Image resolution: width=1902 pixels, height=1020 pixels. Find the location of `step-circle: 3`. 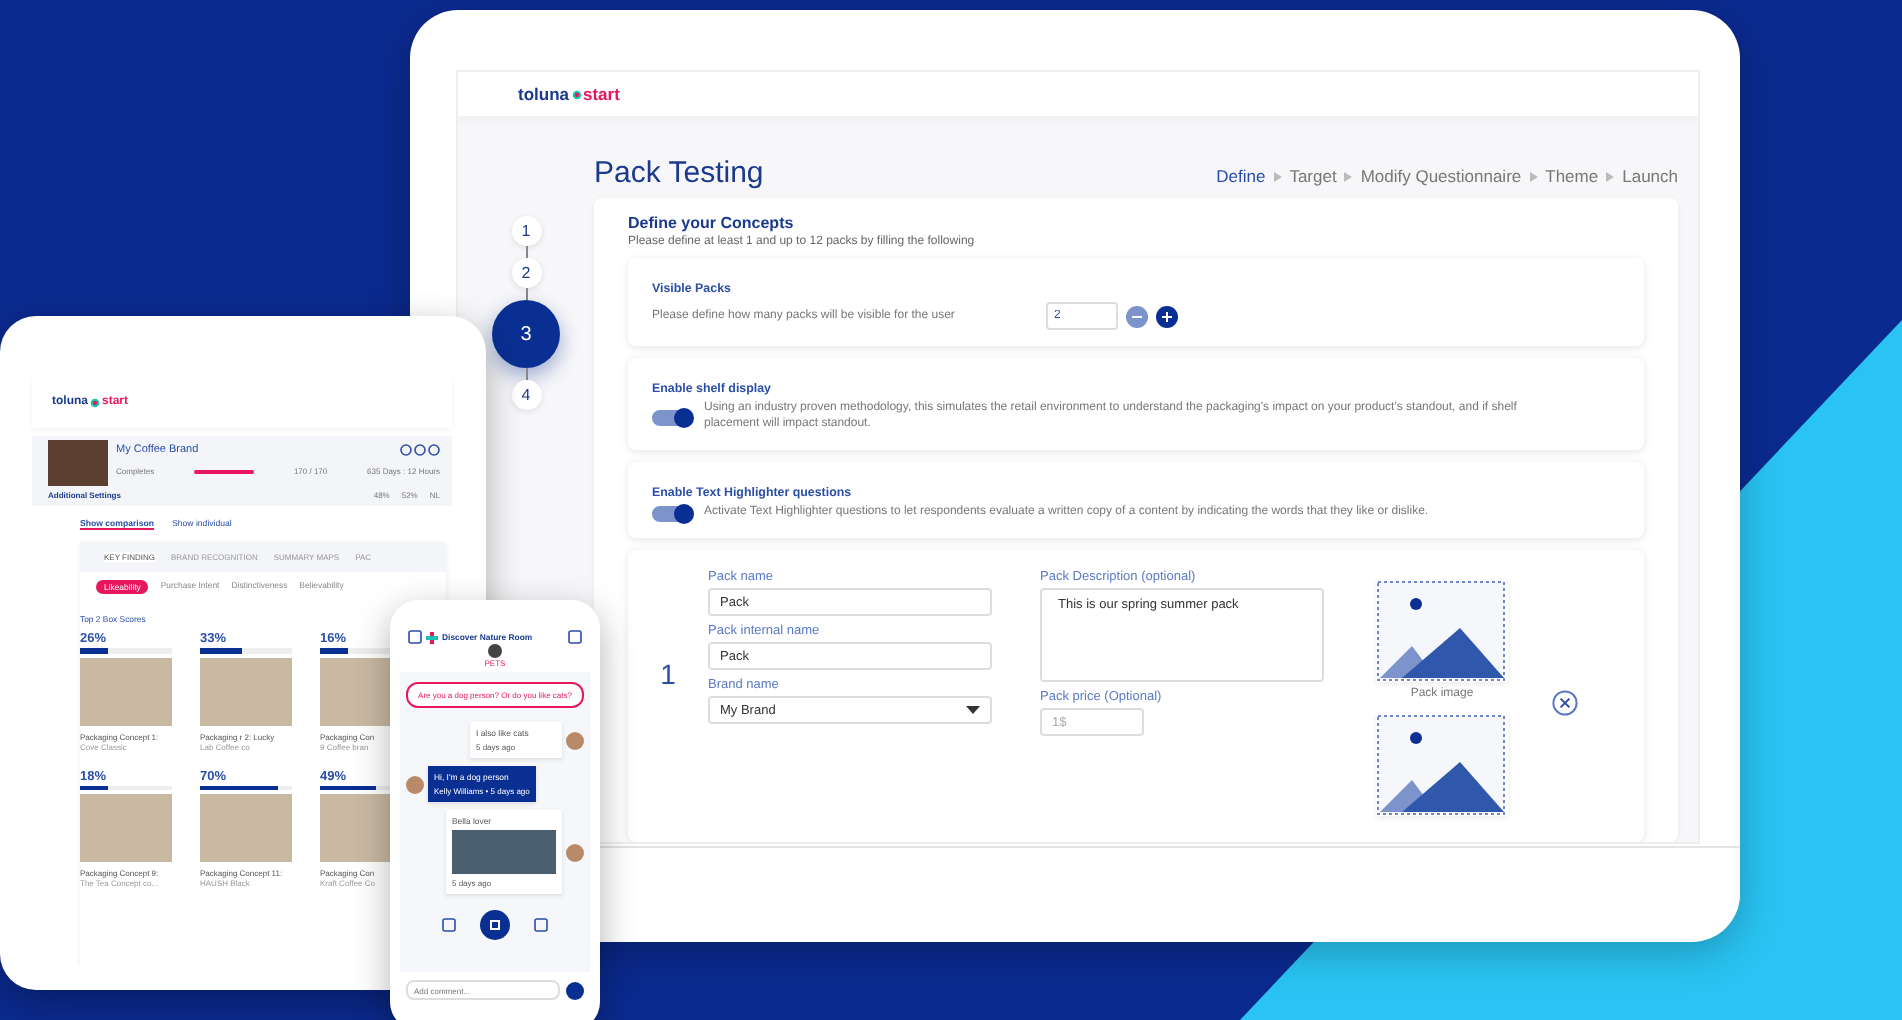

step-circle: 3 is located at coordinates (526, 334).